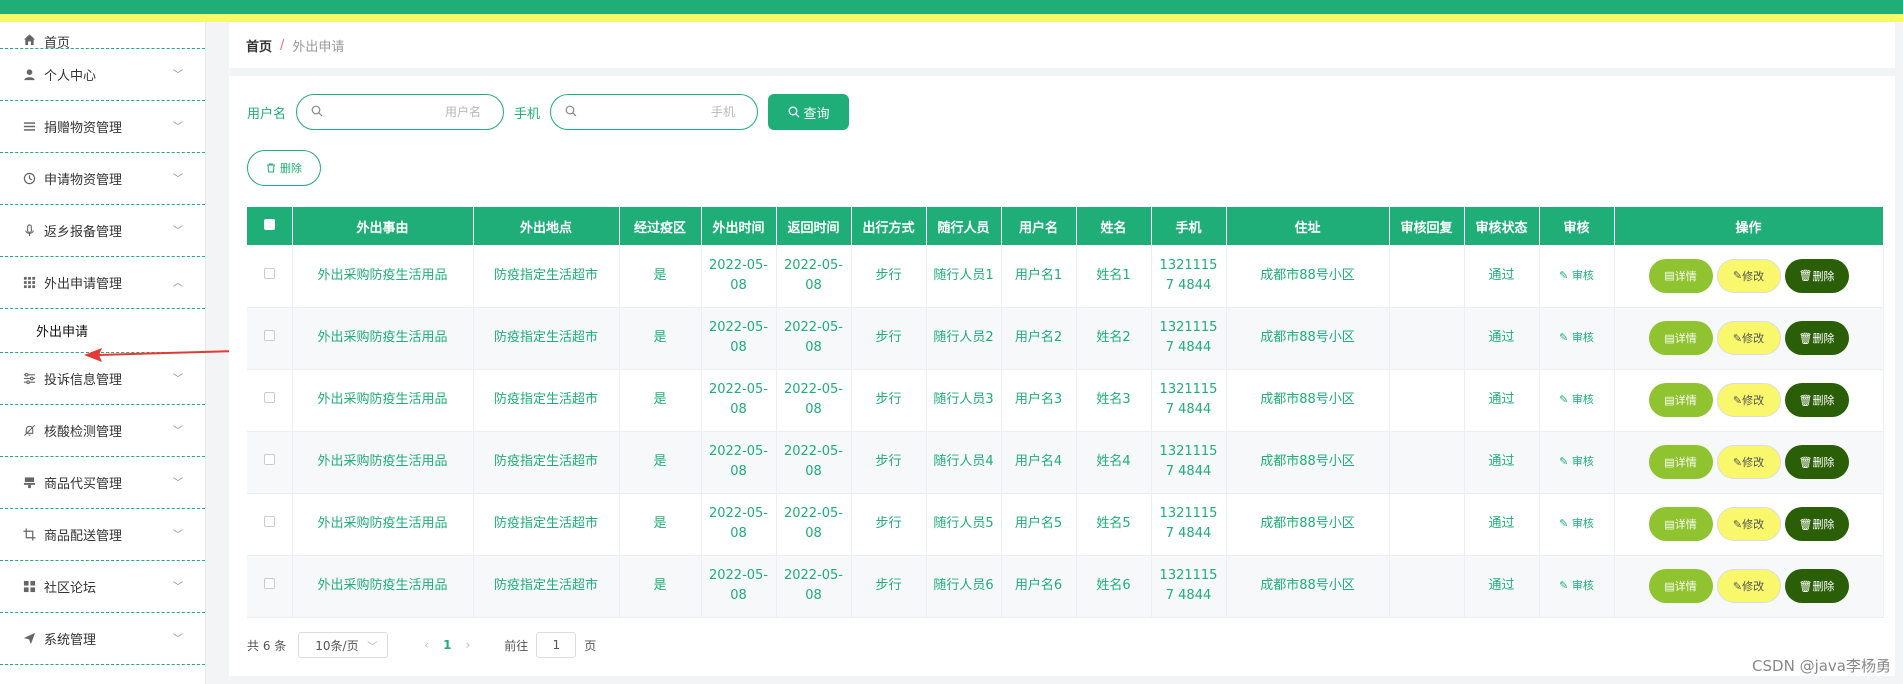 The width and height of the screenshot is (1903, 684). What do you see at coordinates (267, 645) in the screenshot?
I see `pagination-total: 共 6 条` at bounding box center [267, 645].